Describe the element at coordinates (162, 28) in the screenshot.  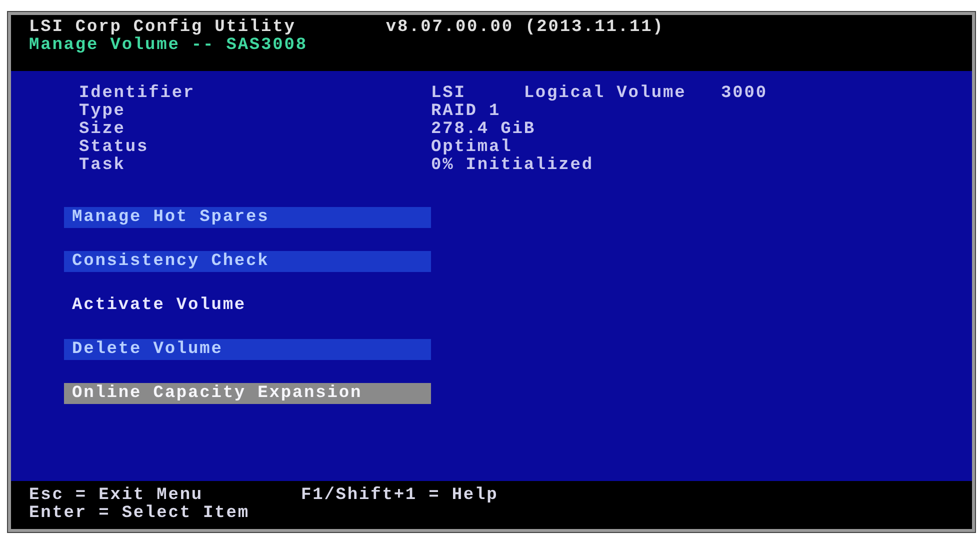
I see `app-title: LSI Corp Config Utility` at that location.